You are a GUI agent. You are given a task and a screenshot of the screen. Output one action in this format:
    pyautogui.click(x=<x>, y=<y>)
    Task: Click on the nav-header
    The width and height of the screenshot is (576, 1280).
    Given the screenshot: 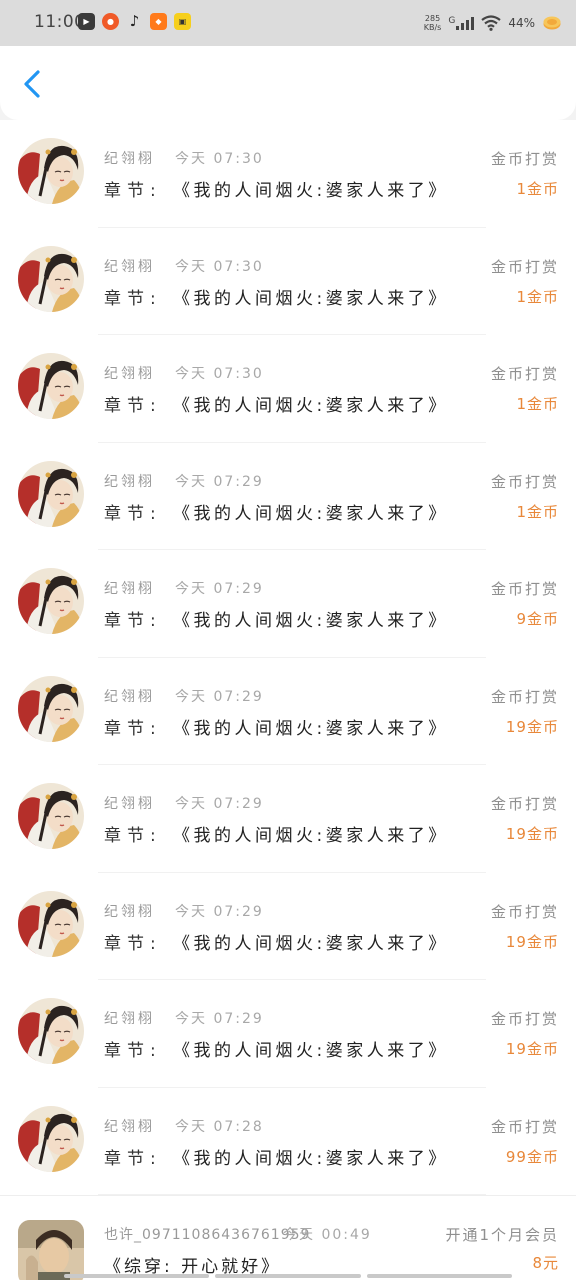 What is the action you would take?
    pyautogui.click(x=288, y=83)
    